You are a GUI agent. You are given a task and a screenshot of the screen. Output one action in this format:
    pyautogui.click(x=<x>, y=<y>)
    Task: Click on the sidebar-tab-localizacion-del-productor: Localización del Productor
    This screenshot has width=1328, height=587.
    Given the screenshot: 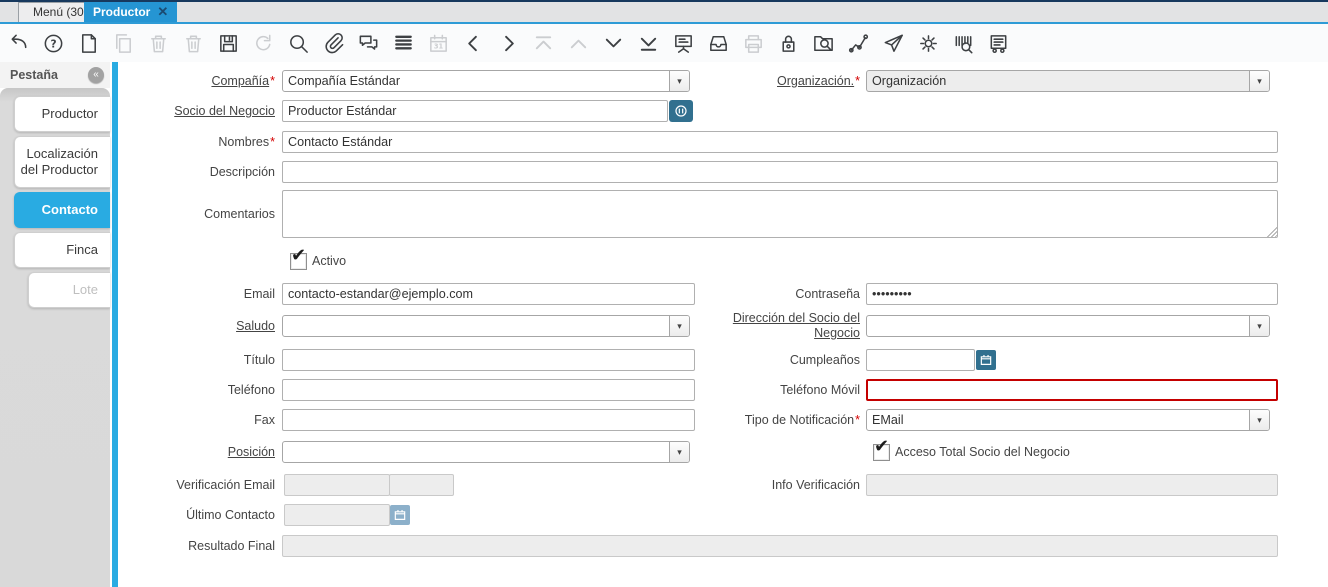 What is the action you would take?
    pyautogui.click(x=62, y=162)
    